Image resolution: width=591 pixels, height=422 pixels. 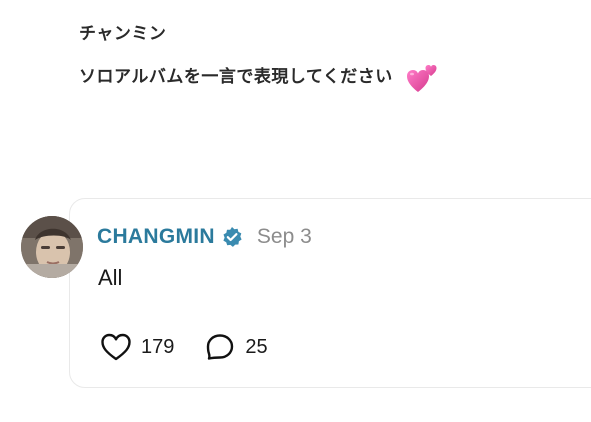 What do you see at coordinates (123, 34) in the screenshot?
I see `question-author-name: チャンミン` at bounding box center [123, 34].